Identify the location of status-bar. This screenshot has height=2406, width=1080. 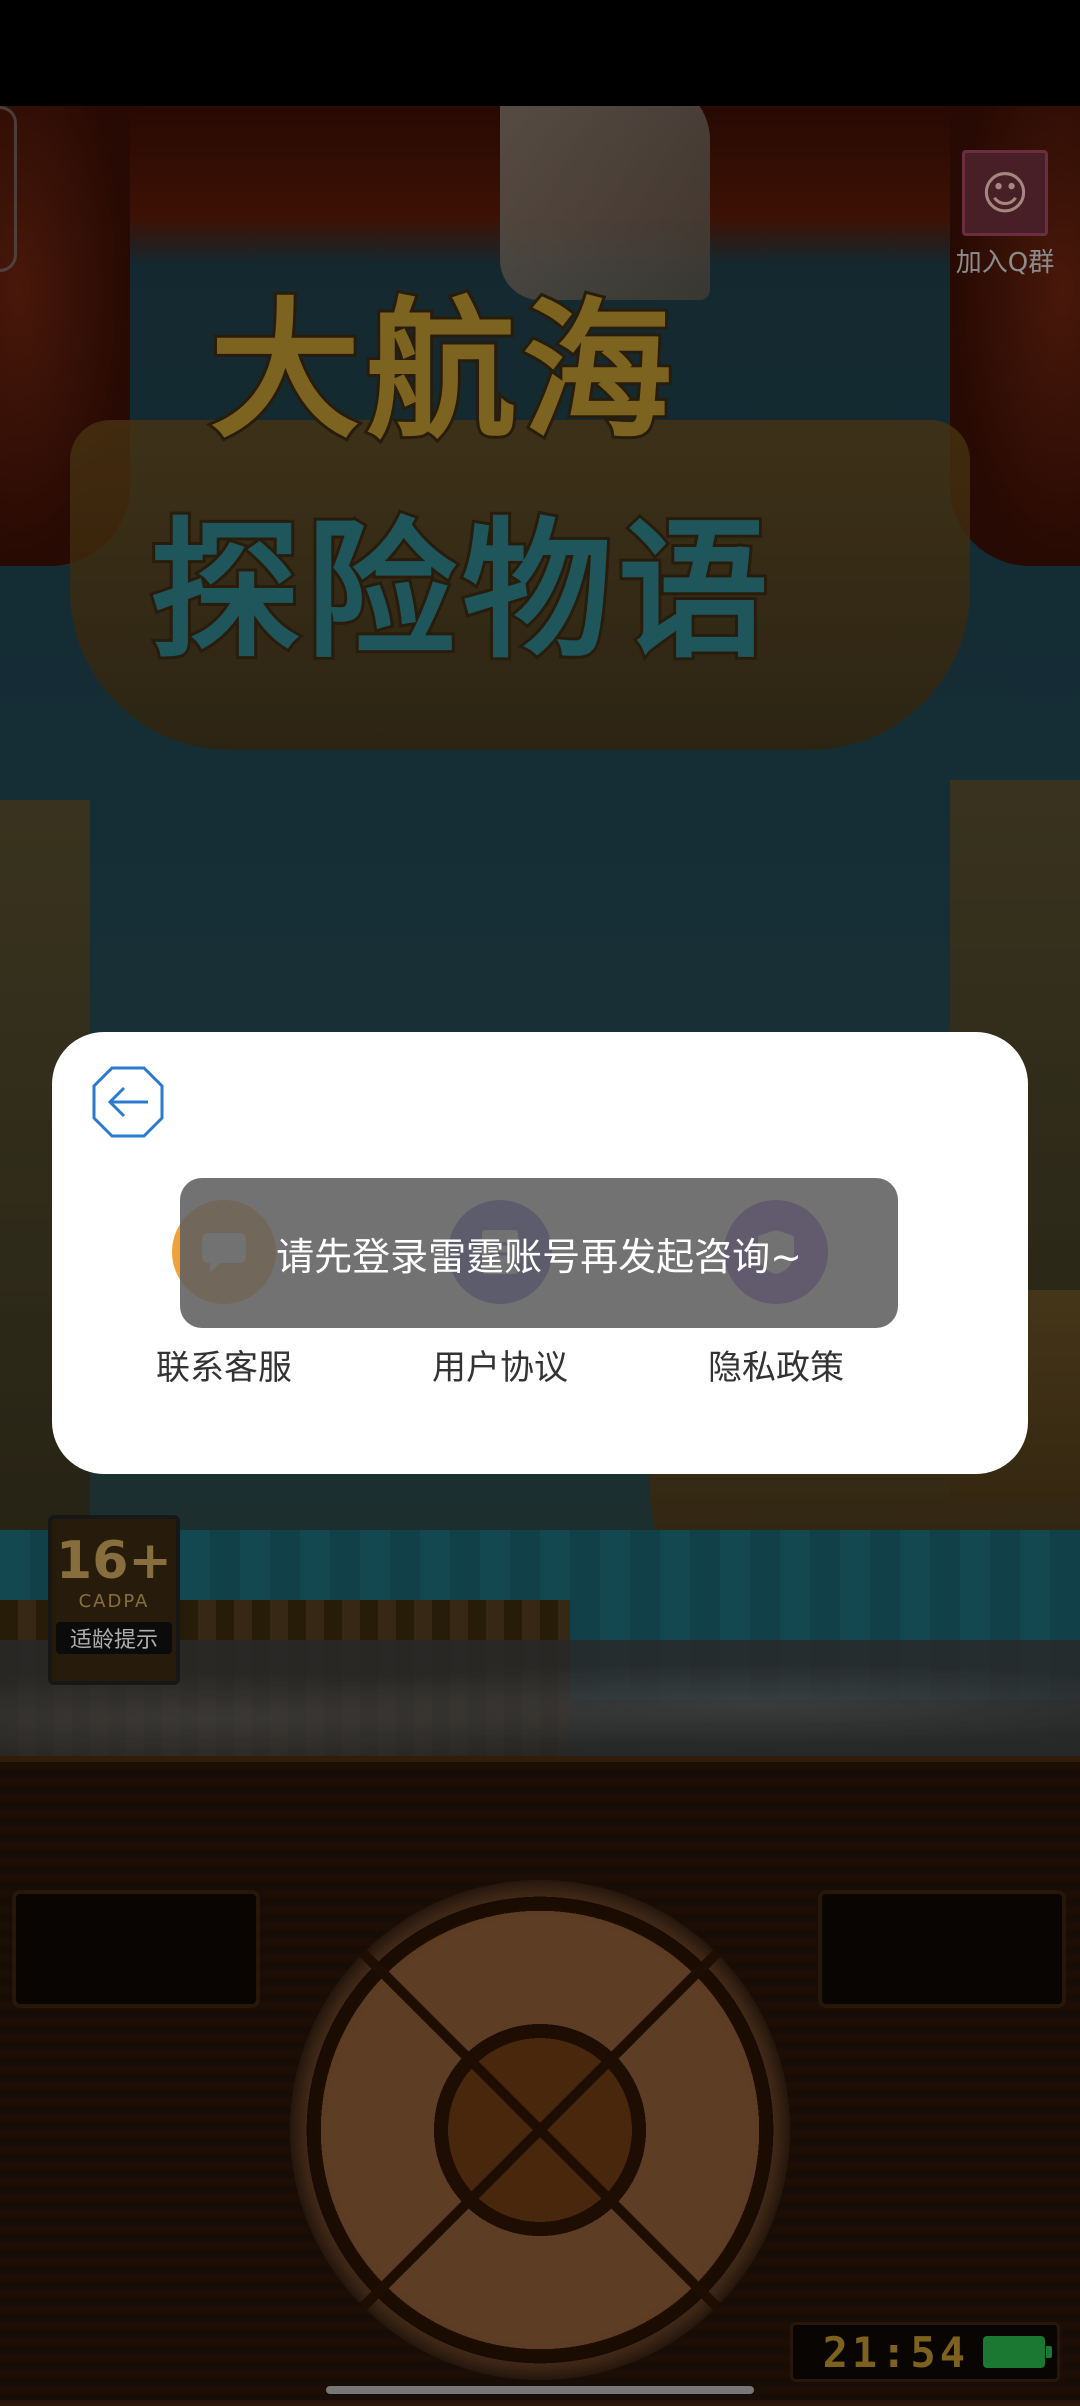
(540, 53).